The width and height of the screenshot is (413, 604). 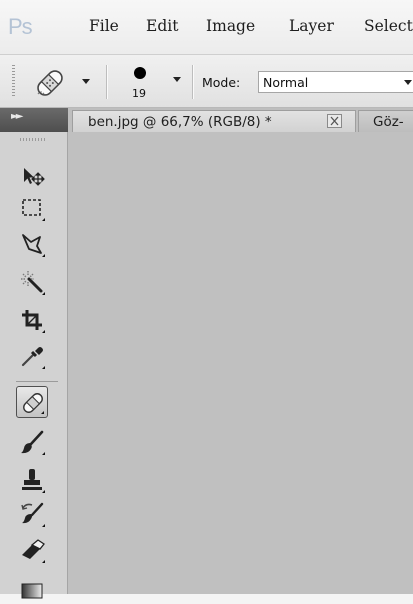 What do you see at coordinates (180, 122) in the screenshot?
I see `tab-label: ben.jpg @ 66,7% (RGB/8) *` at bounding box center [180, 122].